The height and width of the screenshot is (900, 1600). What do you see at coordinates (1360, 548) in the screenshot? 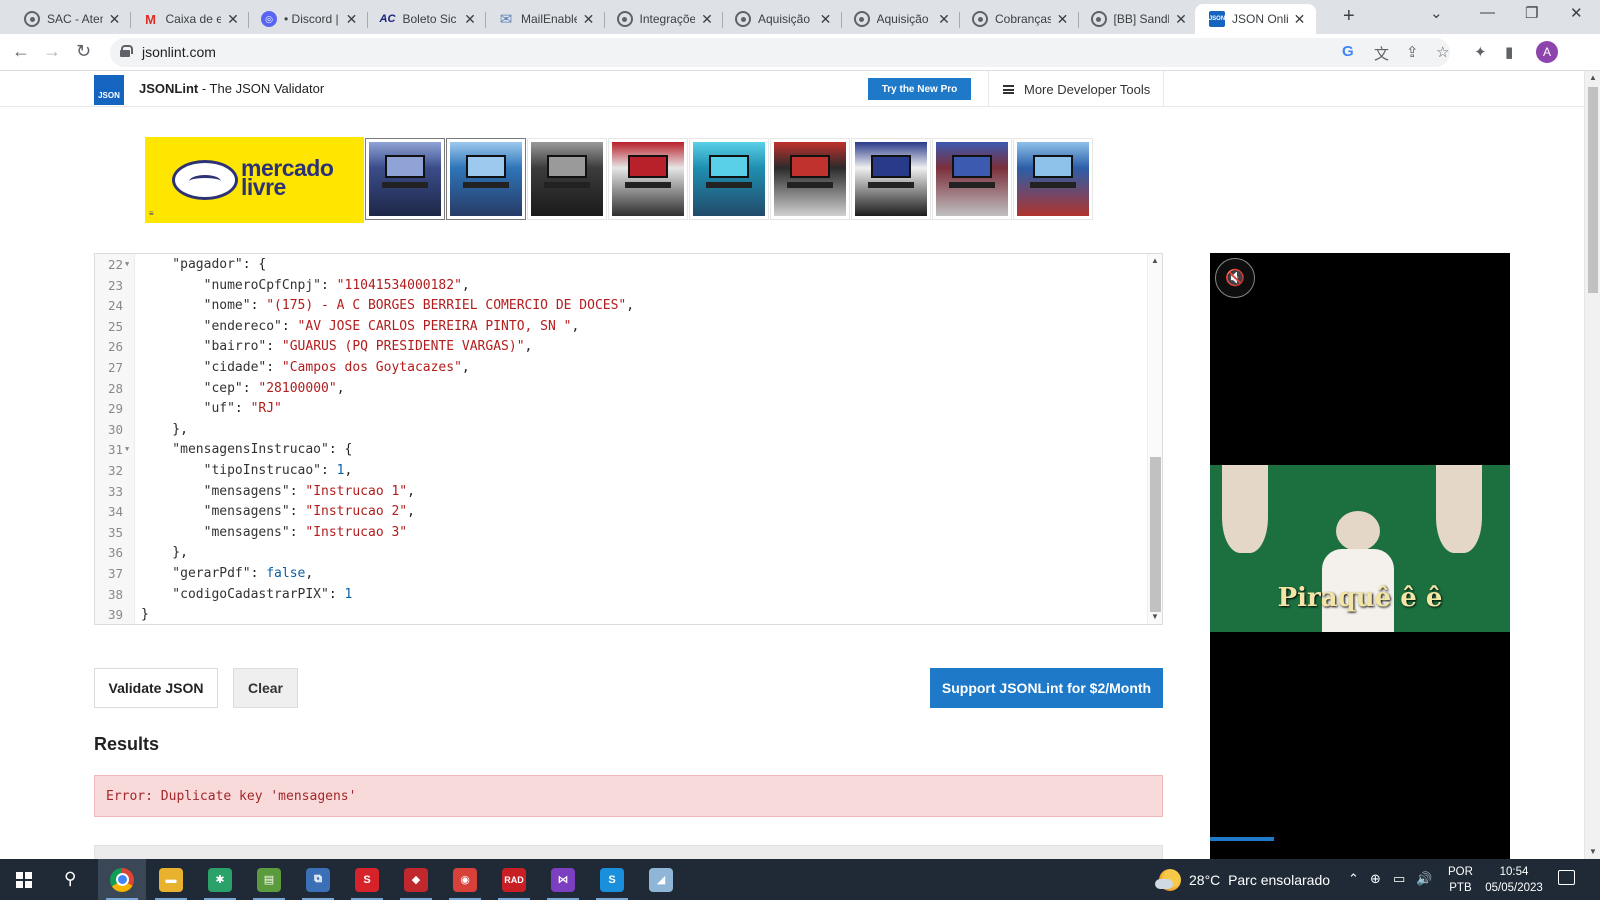
I see `video-frame: Piraquê ê ê` at bounding box center [1360, 548].